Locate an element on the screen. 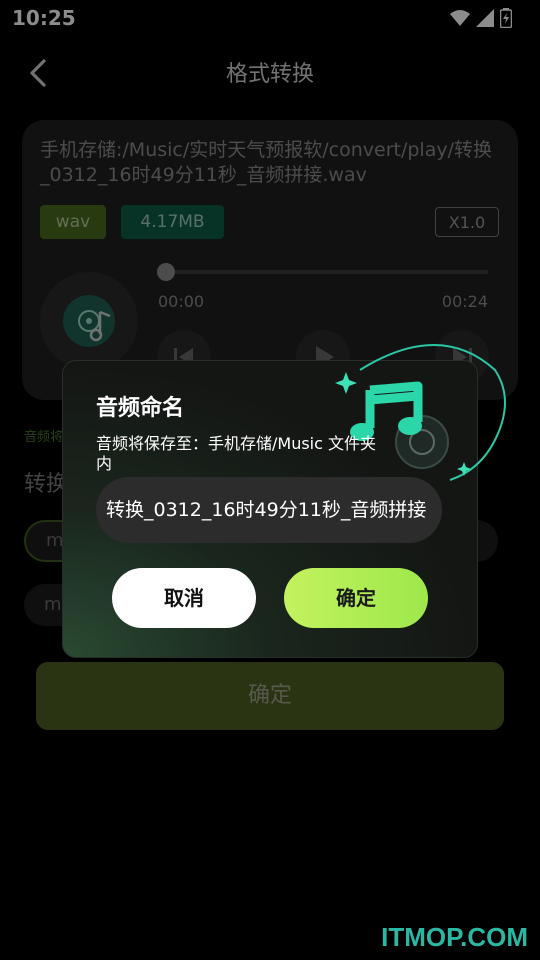 This screenshot has width=540, height=960. file-name-input: 转换_0312_16时49分11秒_音频拼接 is located at coordinates (269, 510).